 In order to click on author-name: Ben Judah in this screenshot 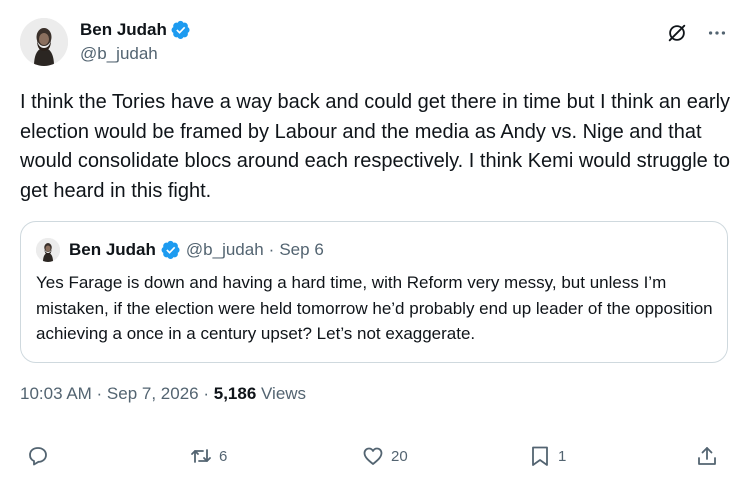, I will do `click(123, 30)`.